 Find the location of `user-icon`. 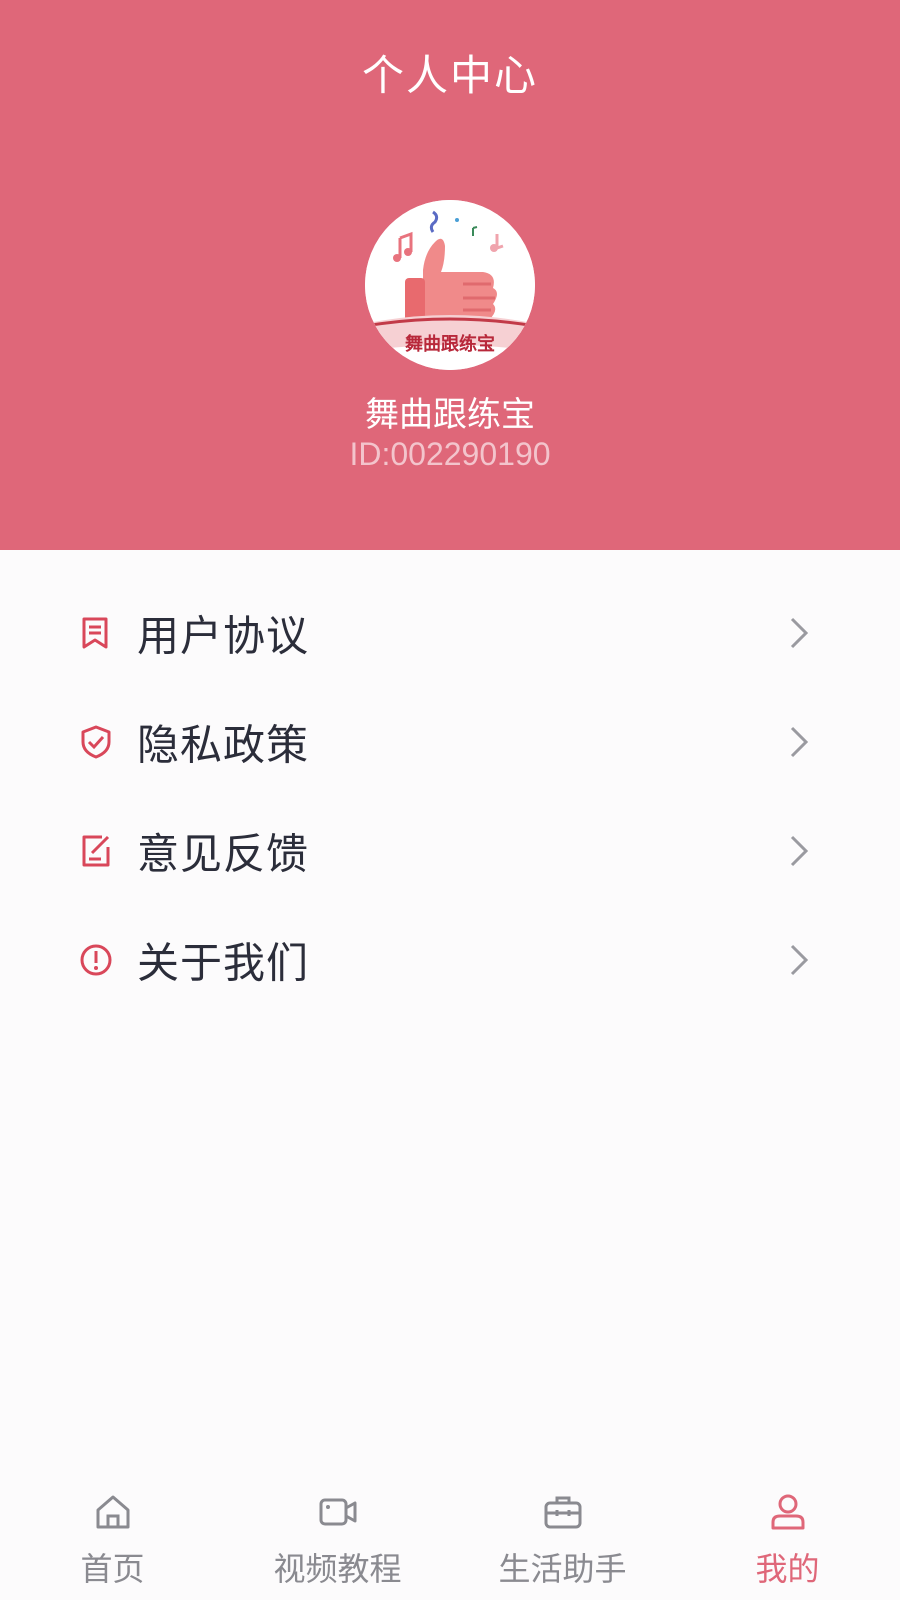

user-icon is located at coordinates (788, 1512).